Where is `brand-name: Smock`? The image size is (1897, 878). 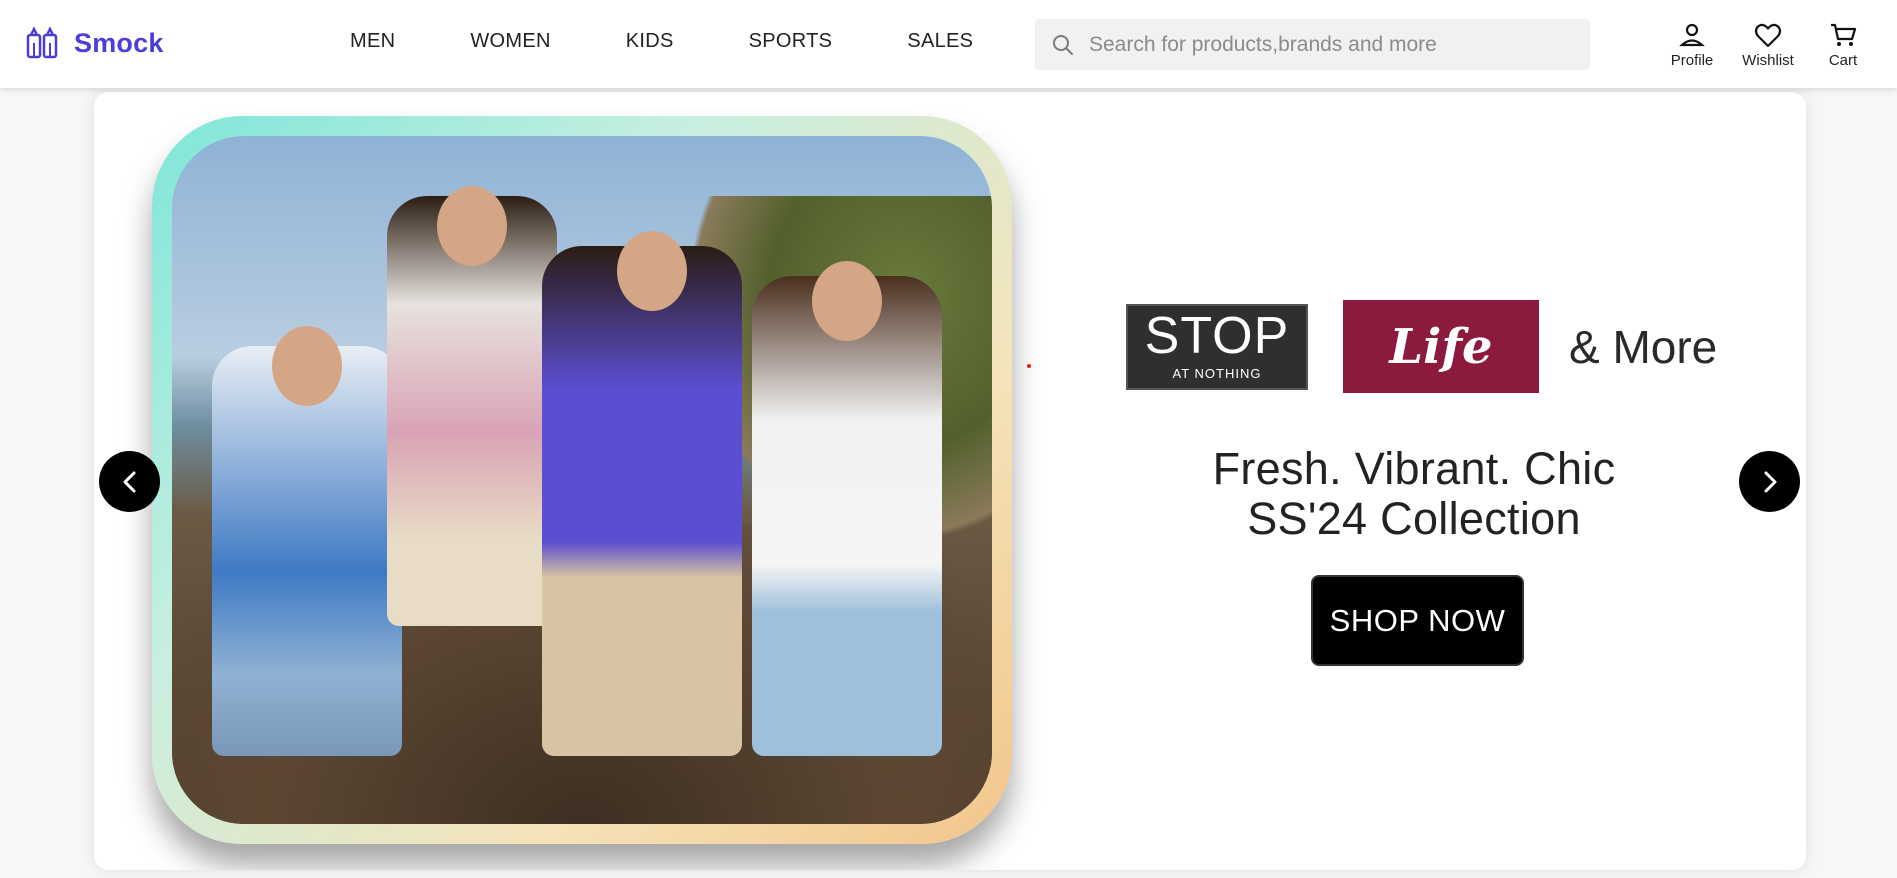 brand-name: Smock is located at coordinates (119, 42).